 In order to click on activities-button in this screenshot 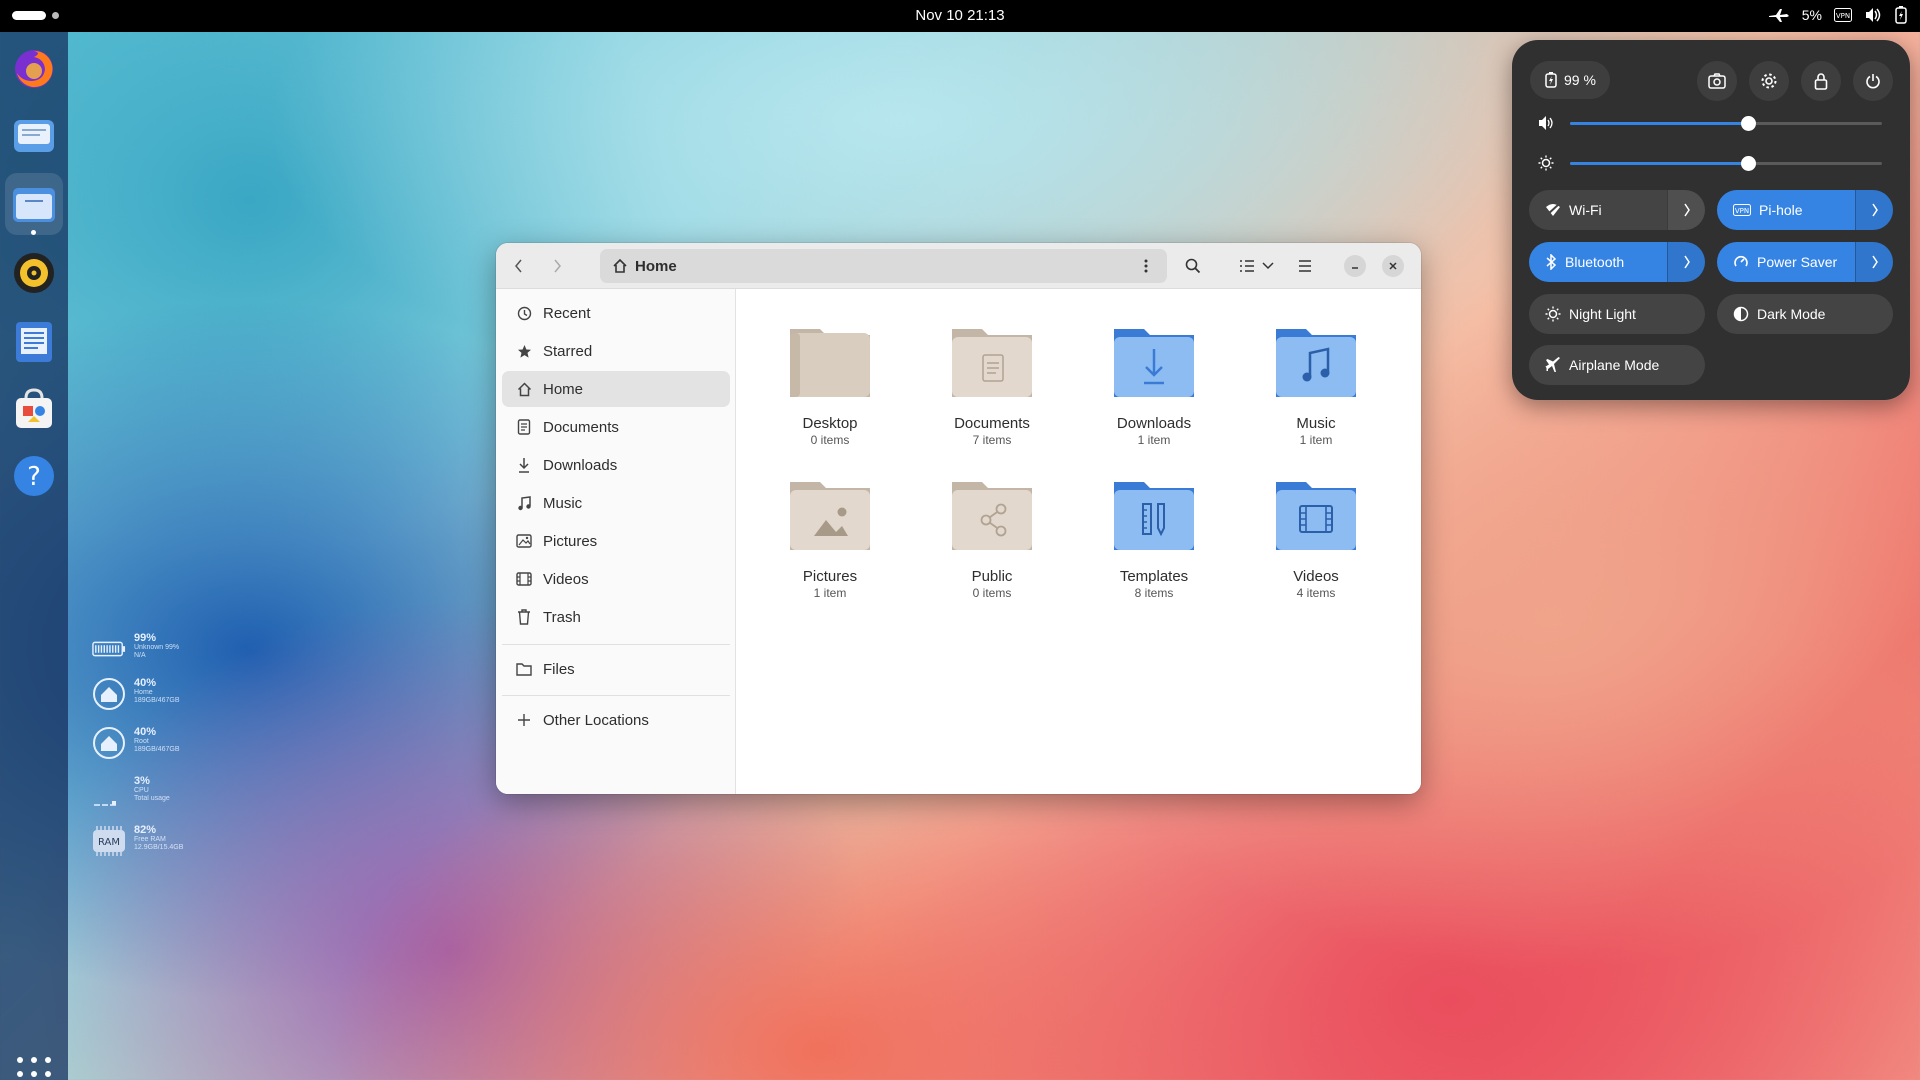, I will do `click(35, 15)`.